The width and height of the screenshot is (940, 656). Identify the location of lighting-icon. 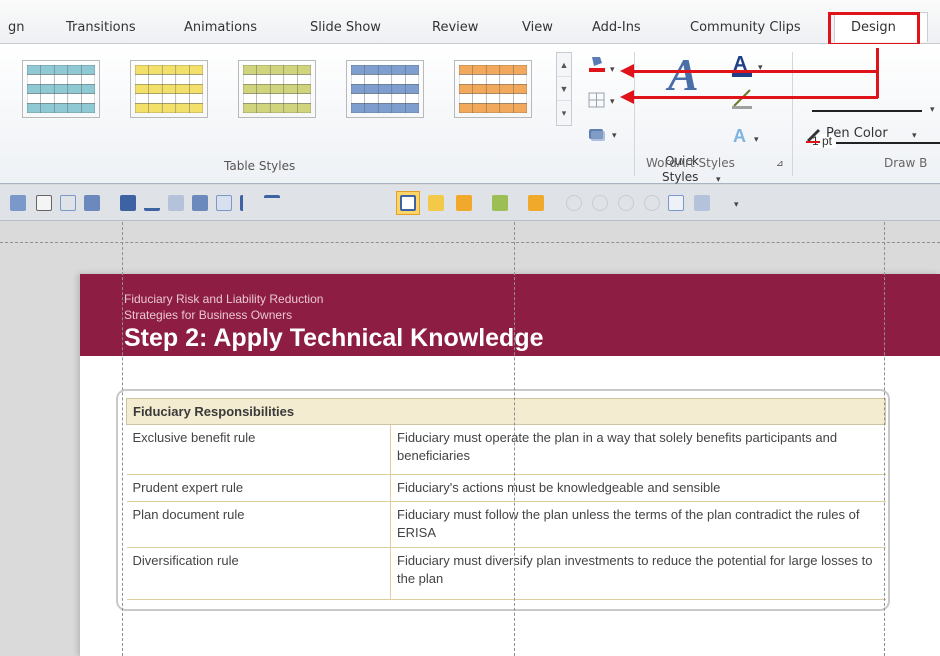
(652, 203).